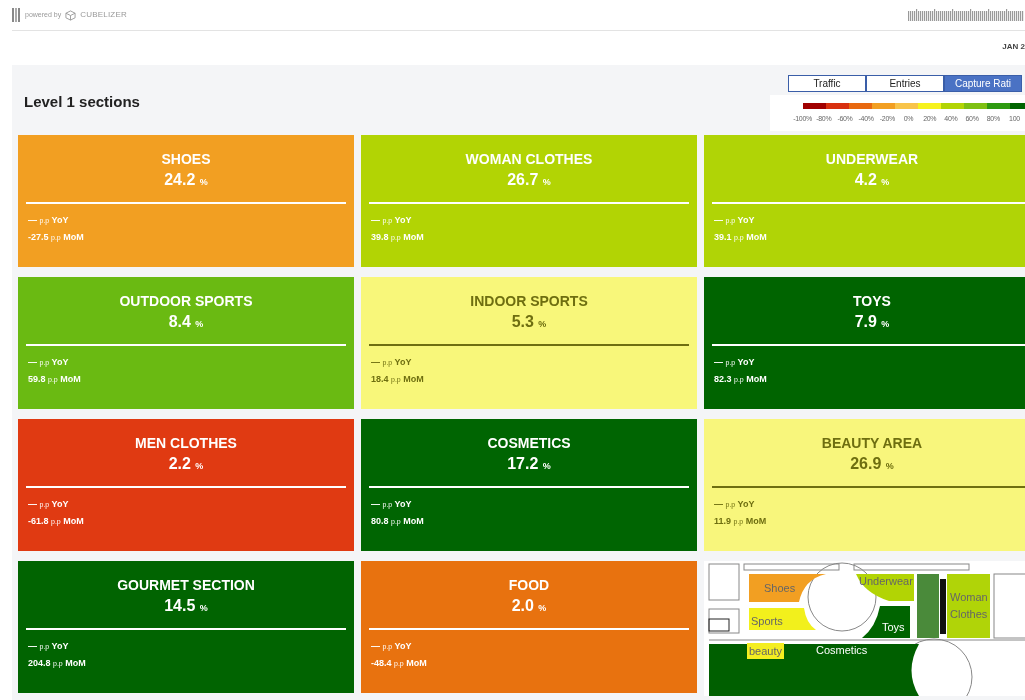 This screenshot has width=1025, height=700. Describe the element at coordinates (872, 159) in the screenshot. I see `section-name: UNDERWEAR` at that location.